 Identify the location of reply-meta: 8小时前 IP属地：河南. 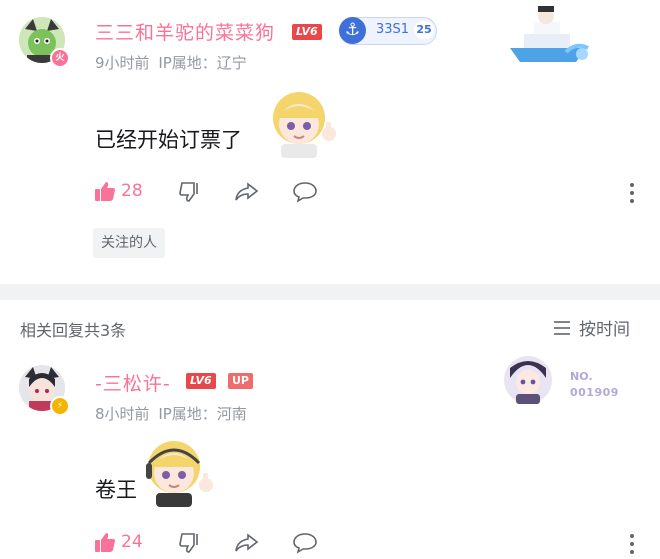
(171, 413).